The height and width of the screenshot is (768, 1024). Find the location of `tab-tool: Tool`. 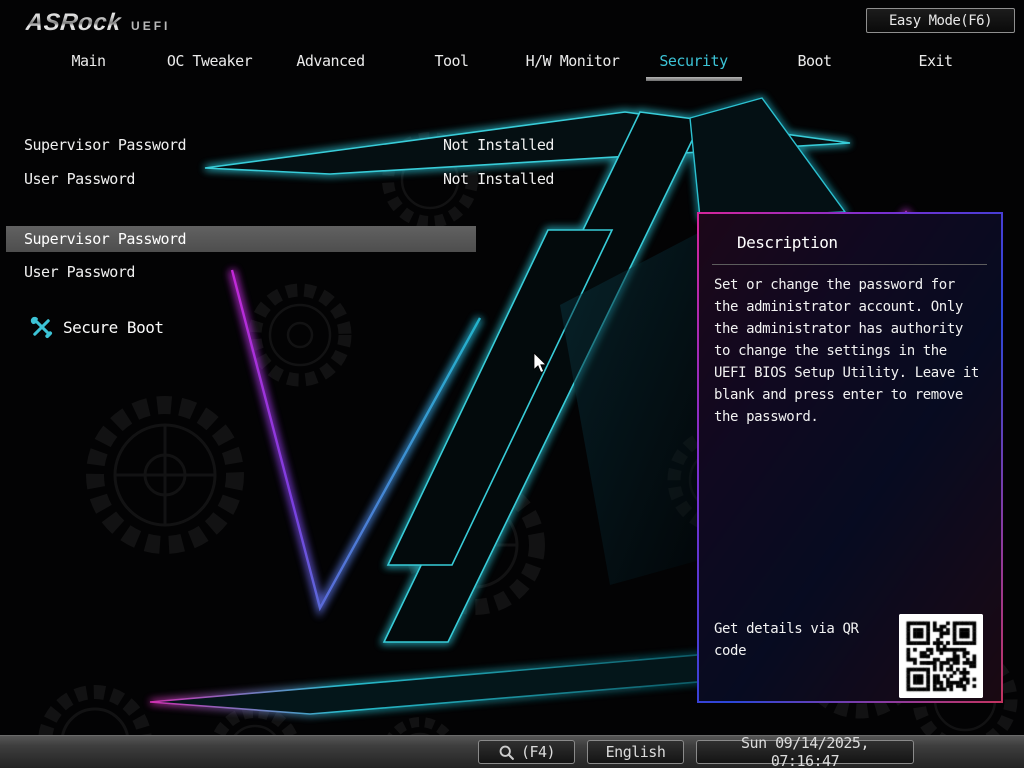

tab-tool: Tool is located at coordinates (451, 66).